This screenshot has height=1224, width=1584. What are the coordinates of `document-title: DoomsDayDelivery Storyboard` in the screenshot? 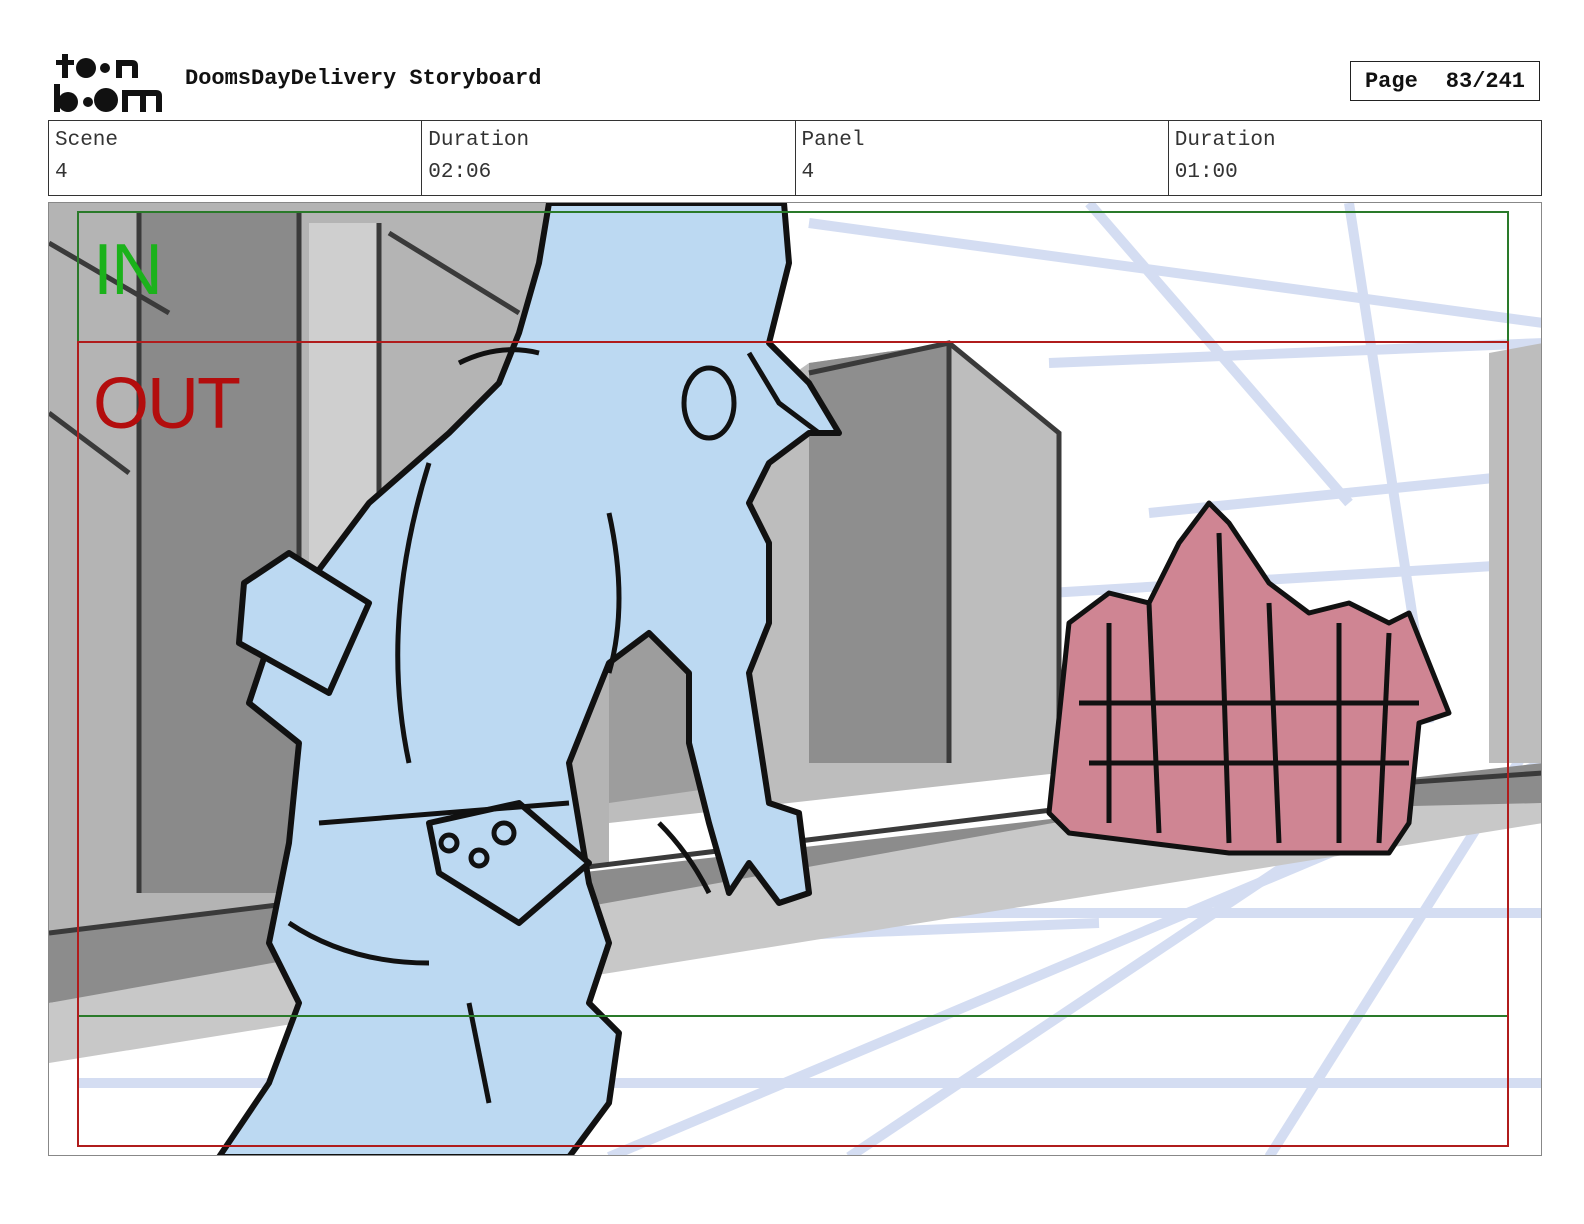 It's located at (363, 78).